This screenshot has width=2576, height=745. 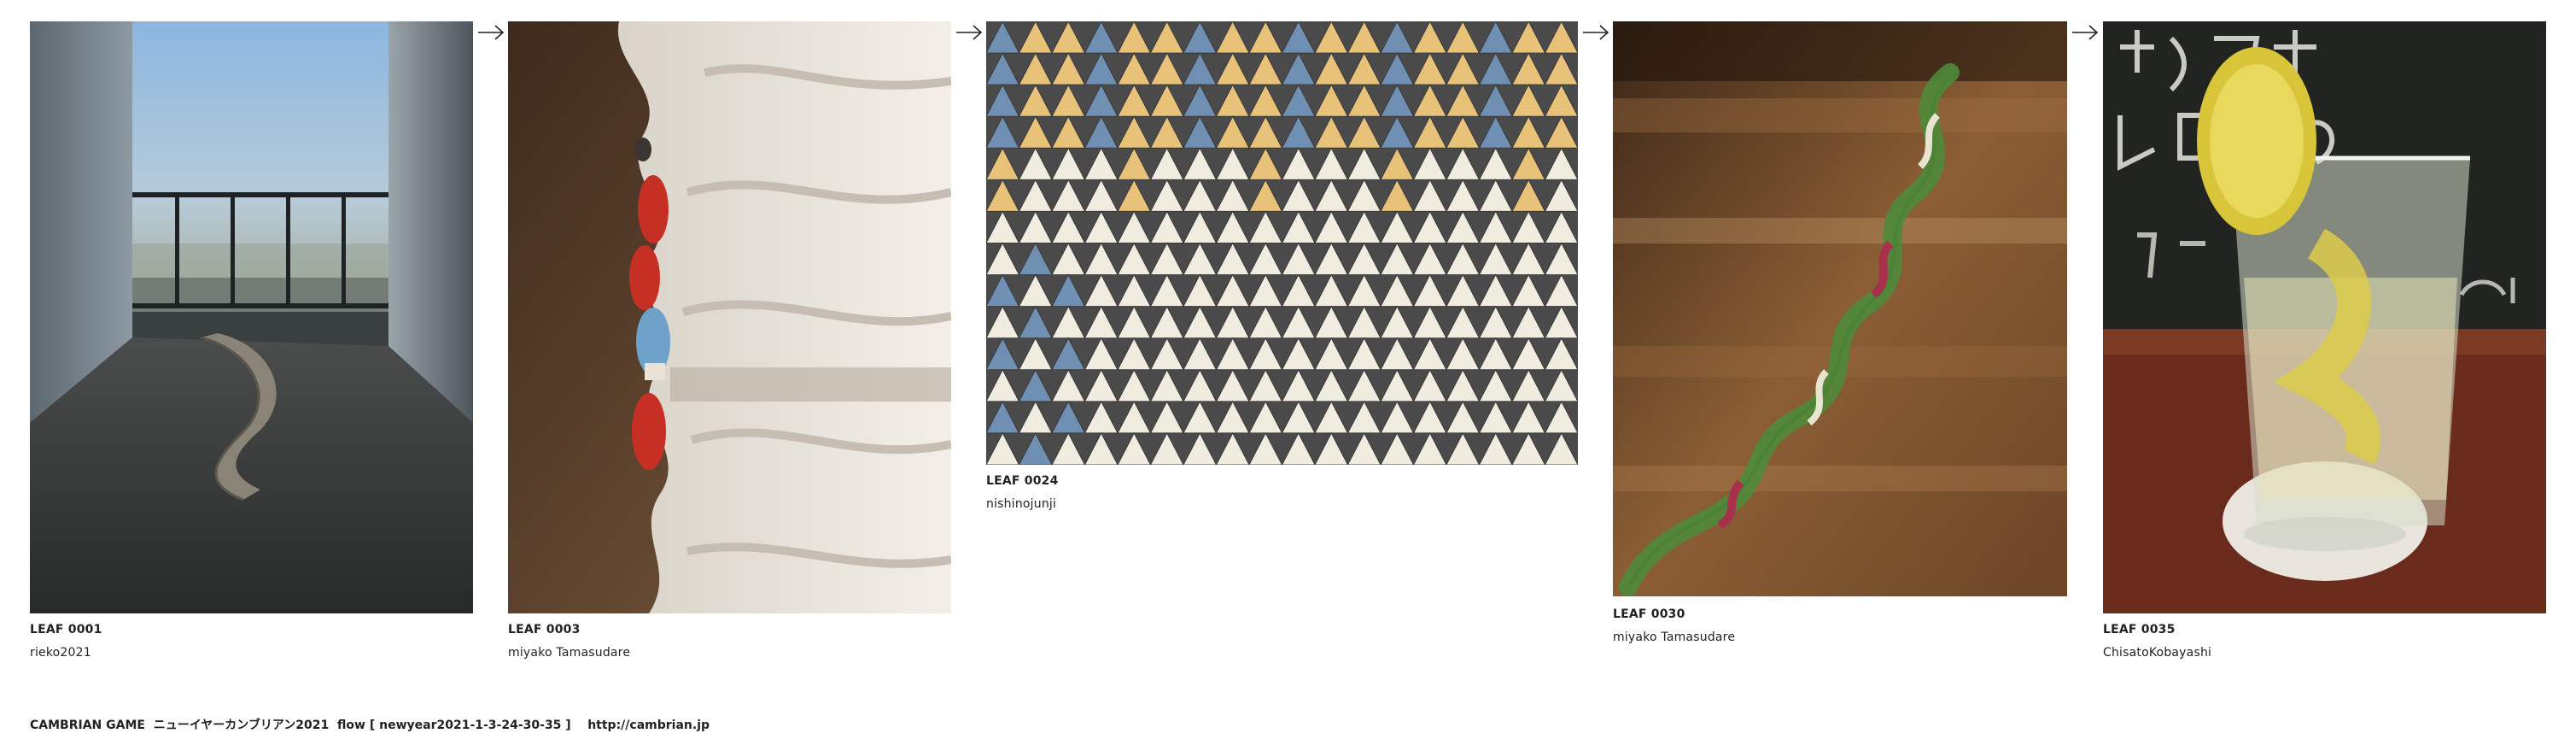 I want to click on leaf-id: LEAF 0003, so click(x=544, y=629).